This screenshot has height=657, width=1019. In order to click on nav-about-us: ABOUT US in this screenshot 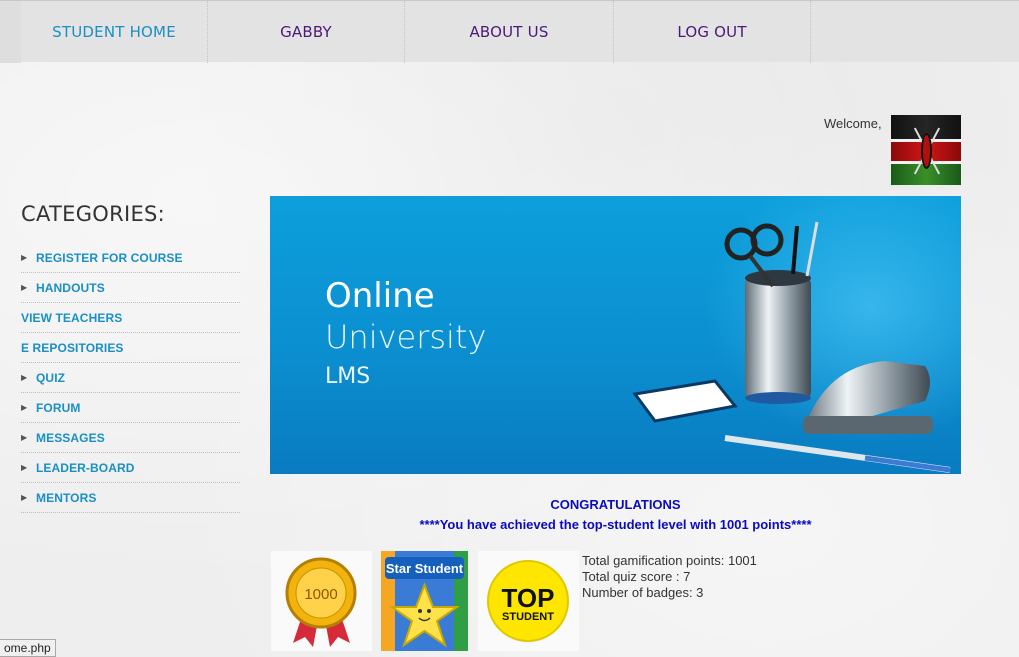, I will do `click(509, 32)`.